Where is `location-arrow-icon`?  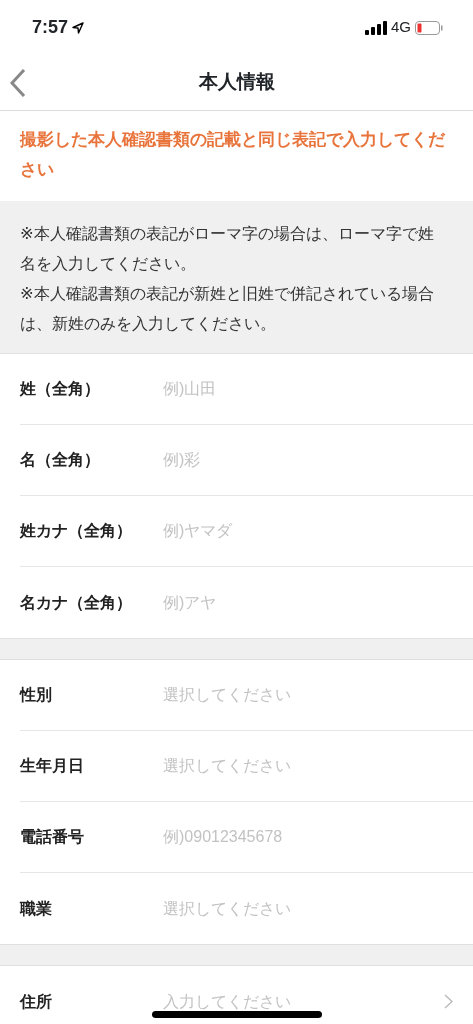 location-arrow-icon is located at coordinates (78, 27).